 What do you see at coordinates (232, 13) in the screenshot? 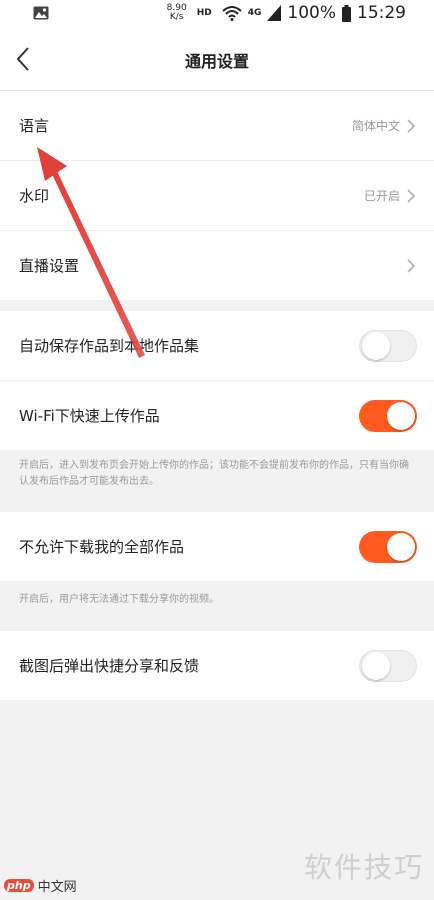
I see `wifi-icon` at bounding box center [232, 13].